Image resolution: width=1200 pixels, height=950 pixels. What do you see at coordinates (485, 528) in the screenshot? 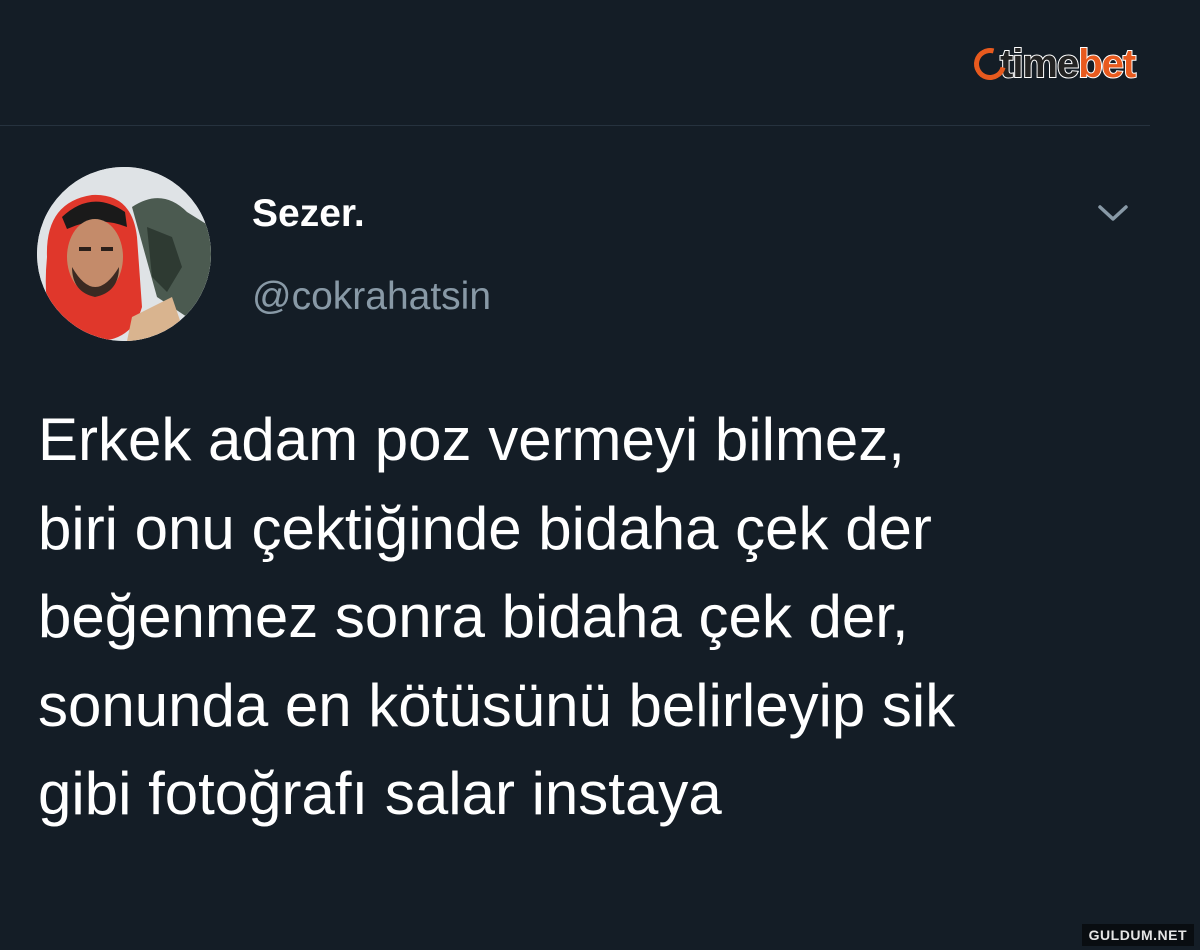
I see `tweet-line: biri onu çektiğinde bidaha çek der` at bounding box center [485, 528].